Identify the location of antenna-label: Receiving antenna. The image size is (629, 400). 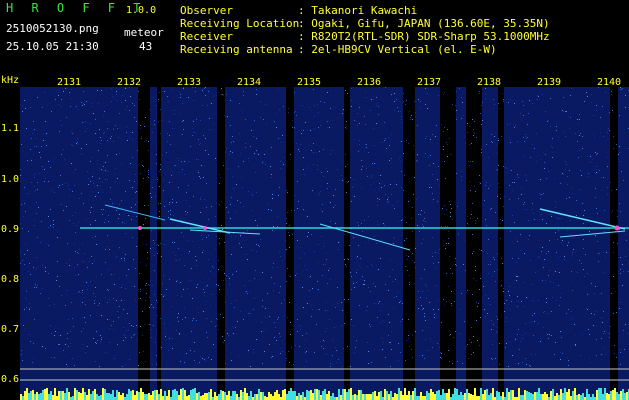
(236, 49).